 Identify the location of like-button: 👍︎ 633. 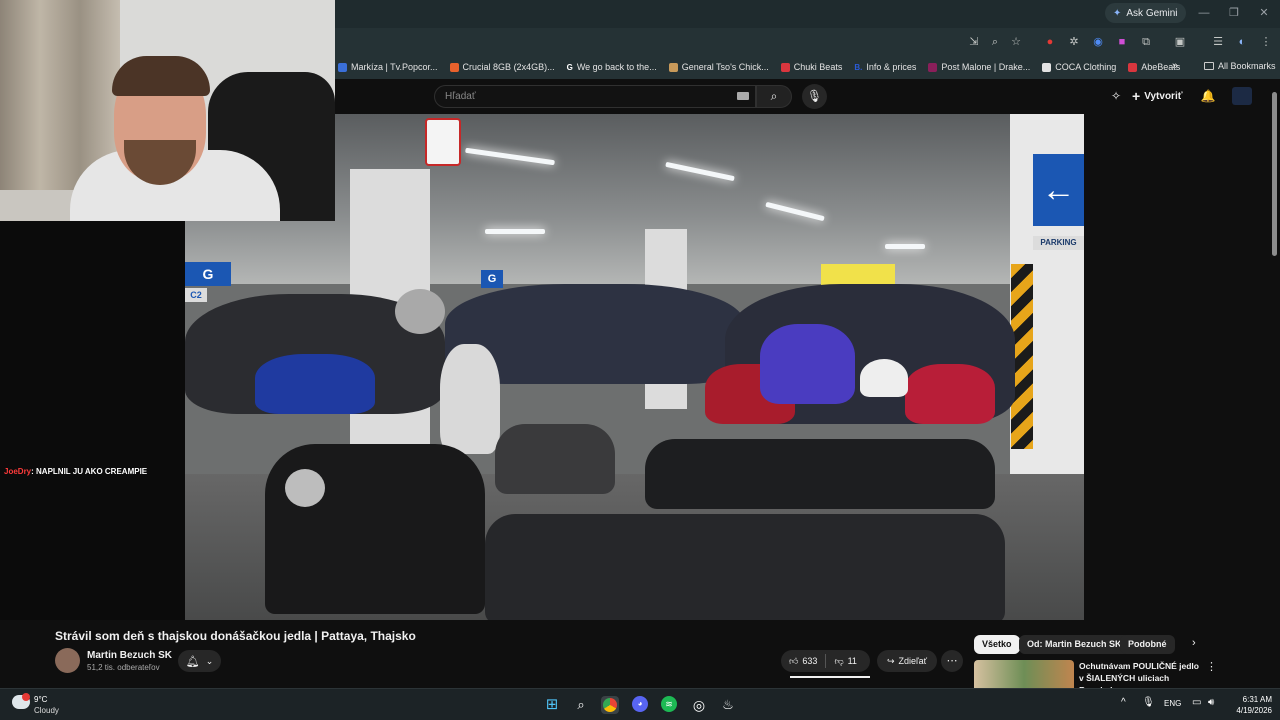
(803, 661).